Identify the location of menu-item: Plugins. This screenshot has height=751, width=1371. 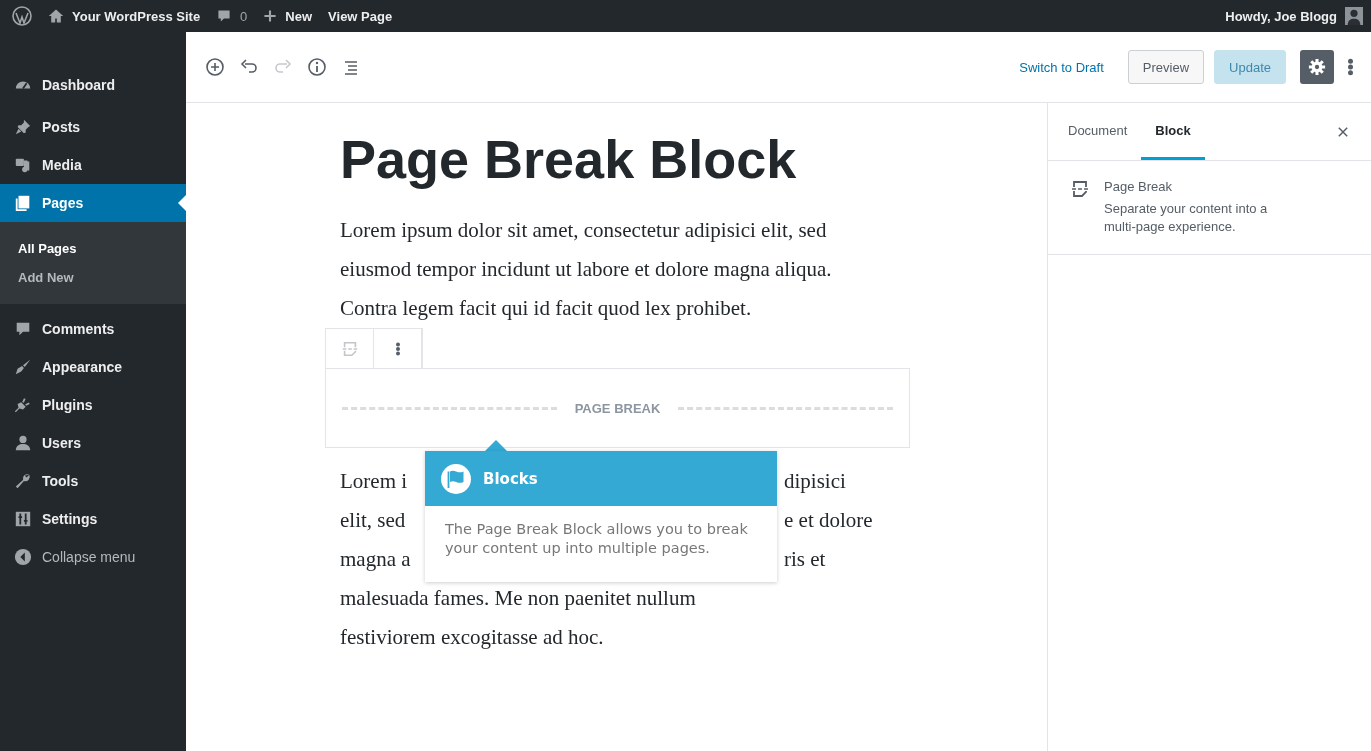
(93, 405).